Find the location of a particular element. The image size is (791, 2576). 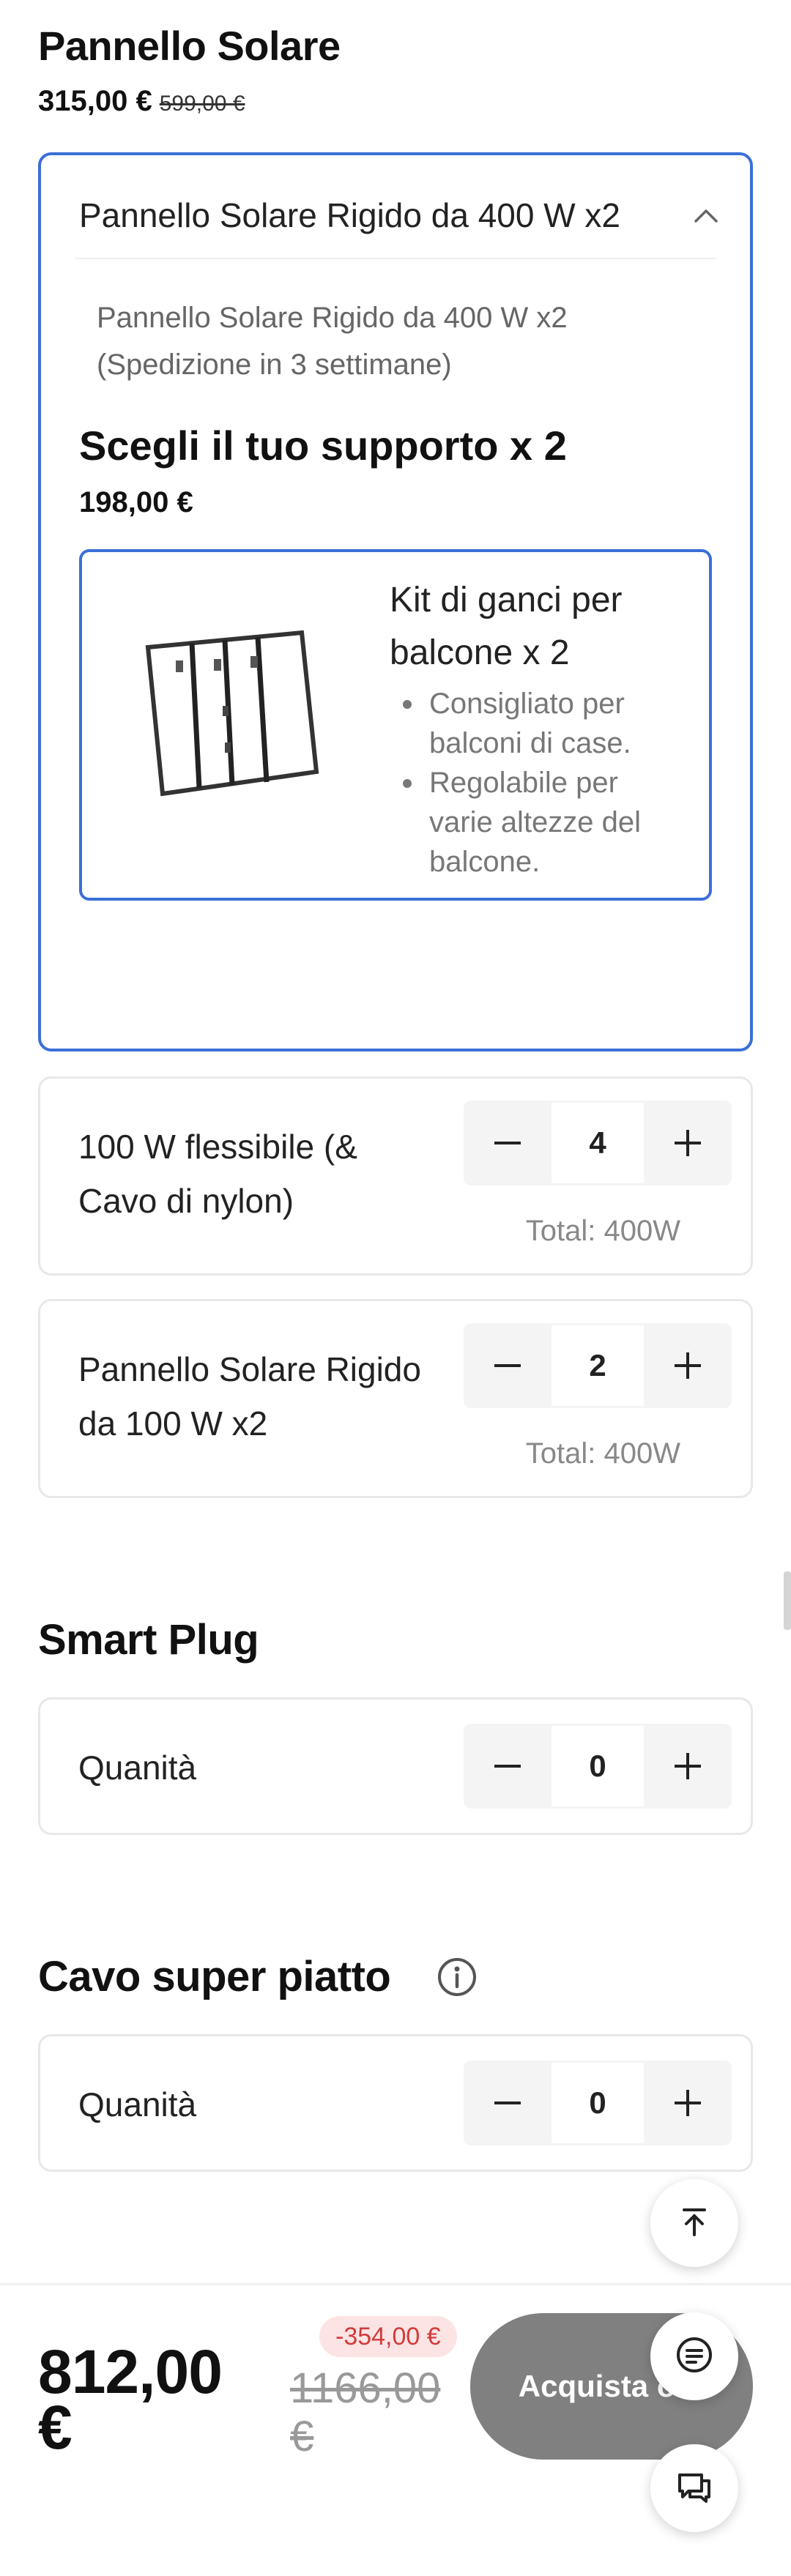

product-title: Pannello Solare is located at coordinates (189, 46).